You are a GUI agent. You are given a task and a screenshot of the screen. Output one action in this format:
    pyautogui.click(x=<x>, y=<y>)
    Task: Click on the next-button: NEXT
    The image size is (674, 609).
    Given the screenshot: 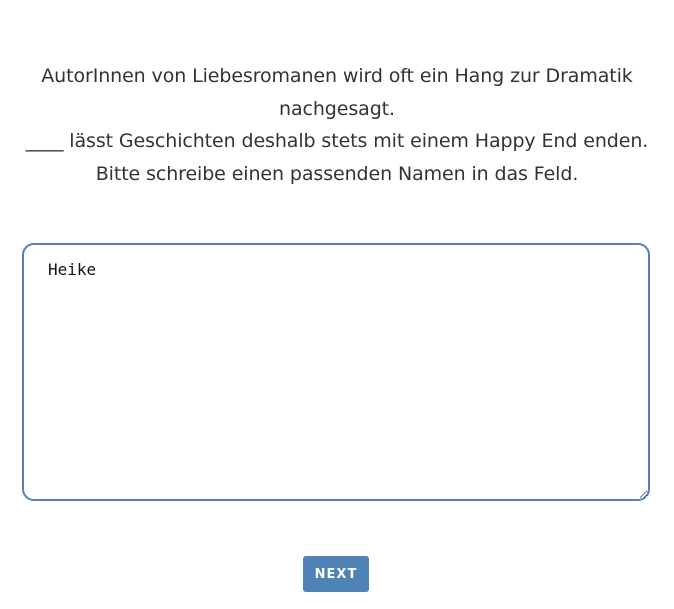 What is the action you would take?
    pyautogui.click(x=336, y=574)
    